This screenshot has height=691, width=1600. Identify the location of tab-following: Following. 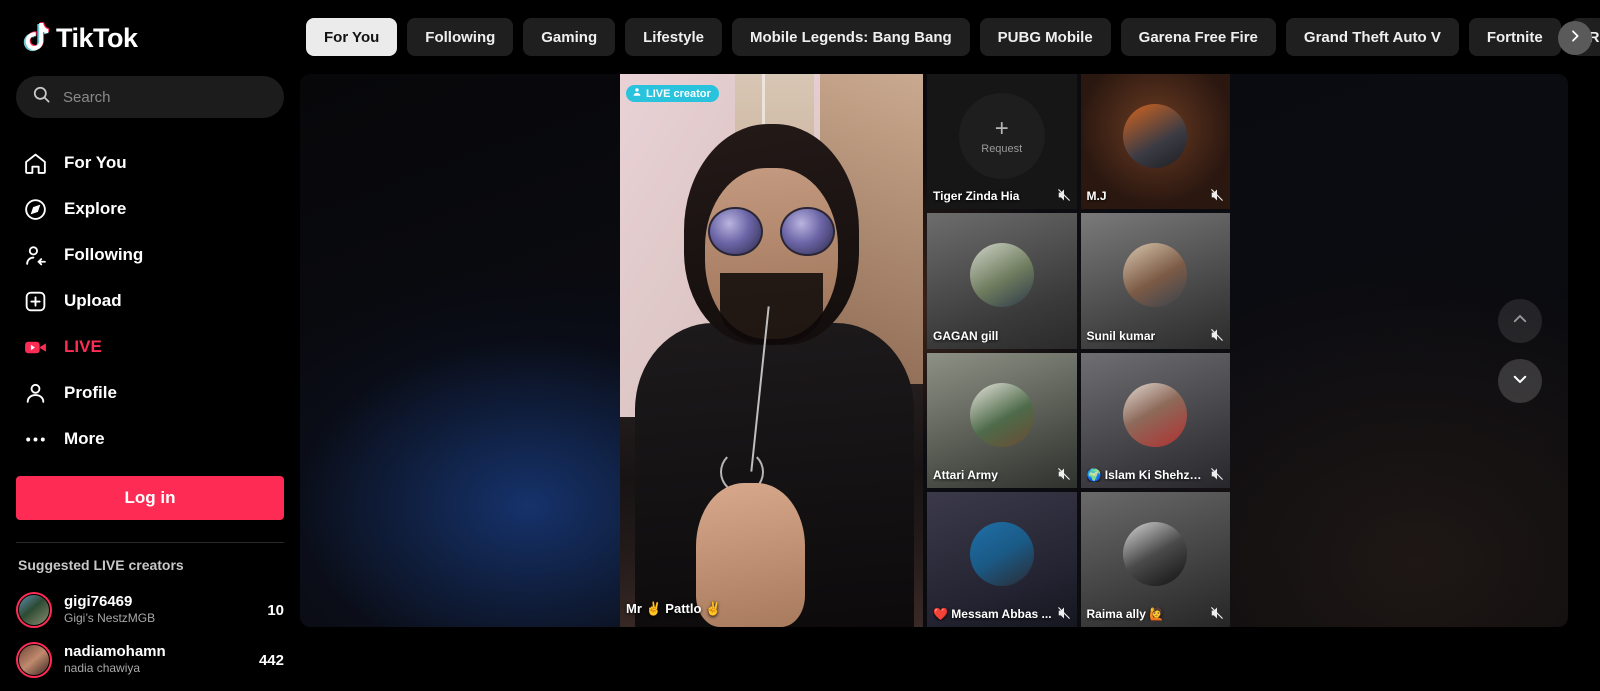
(460, 37).